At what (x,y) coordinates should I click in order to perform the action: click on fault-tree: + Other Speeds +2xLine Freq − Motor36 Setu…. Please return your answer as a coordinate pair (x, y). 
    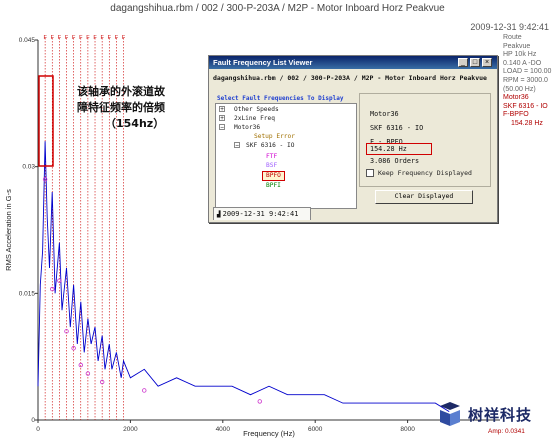
    Looking at the image, I should click on (286, 156).